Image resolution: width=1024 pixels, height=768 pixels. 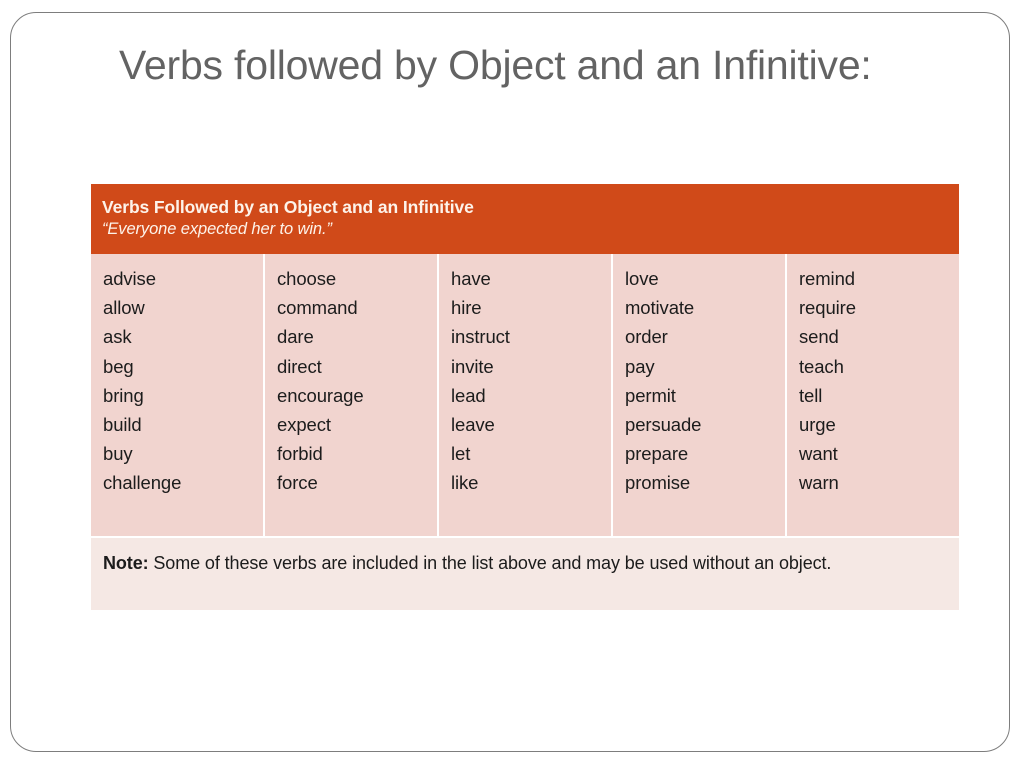 What do you see at coordinates (117, 337) in the screenshot?
I see `list-item: ask` at bounding box center [117, 337].